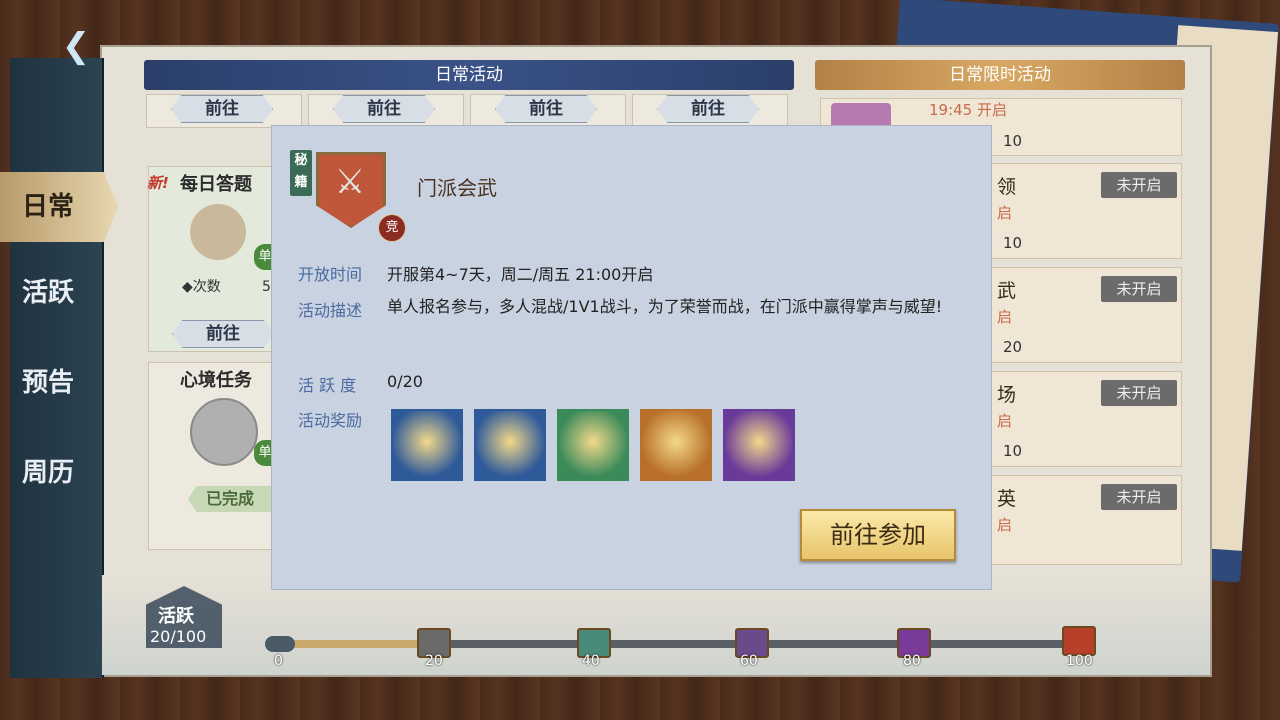 This screenshot has width=1280, height=720. Describe the element at coordinates (1007, 187) in the screenshot. I see `limited-item-name: 领` at that location.